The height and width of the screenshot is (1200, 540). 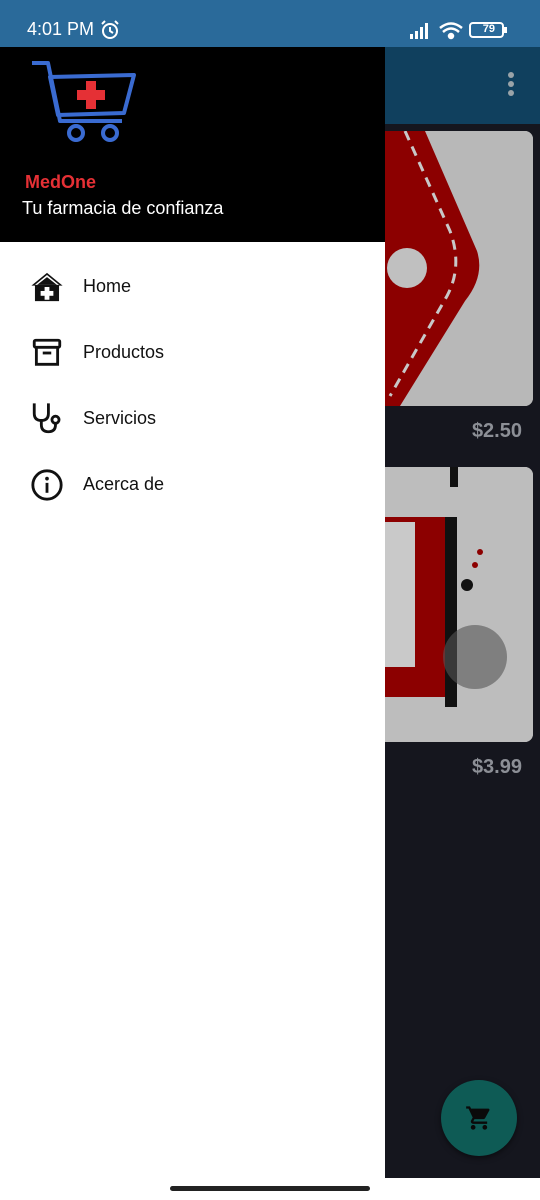 What do you see at coordinates (192, 352) in the screenshot?
I see `drawer-item-productos: Productos` at bounding box center [192, 352].